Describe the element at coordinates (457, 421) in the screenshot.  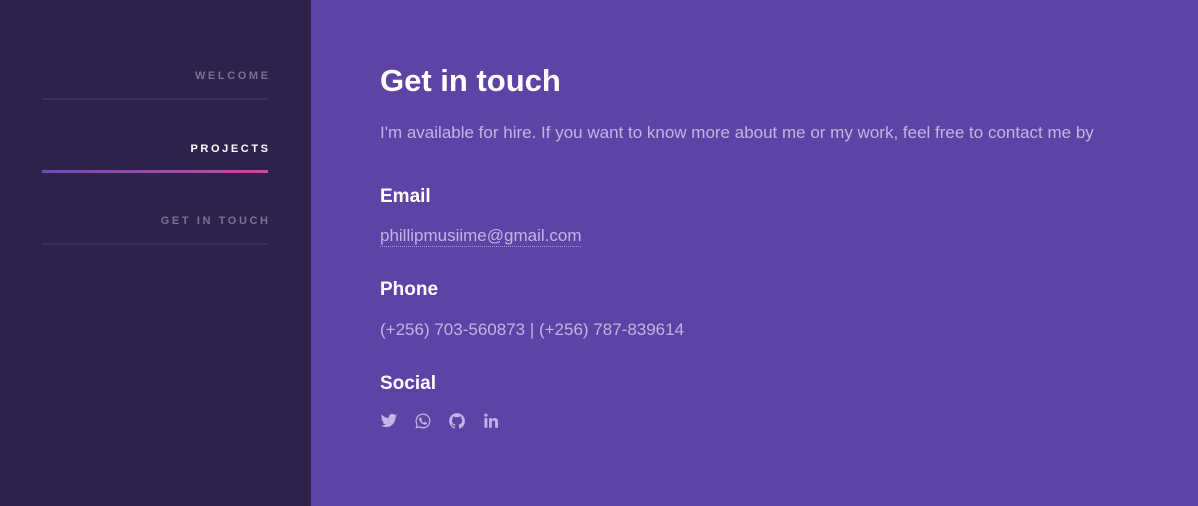
I see `github-icon` at that location.